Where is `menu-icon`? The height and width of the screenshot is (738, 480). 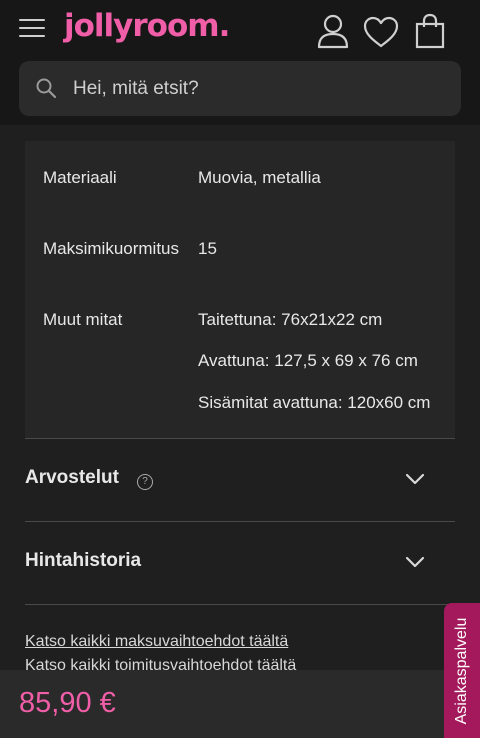 menu-icon is located at coordinates (32, 29).